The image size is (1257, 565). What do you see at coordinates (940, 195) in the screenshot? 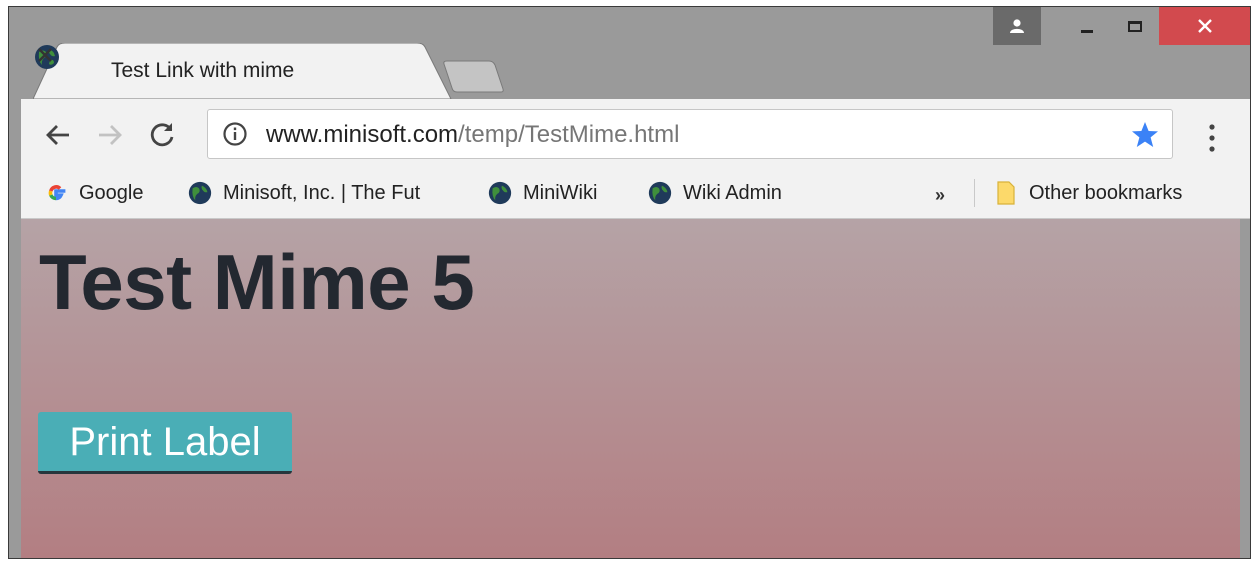
I see `bookmarks-overflow-button: »` at bounding box center [940, 195].